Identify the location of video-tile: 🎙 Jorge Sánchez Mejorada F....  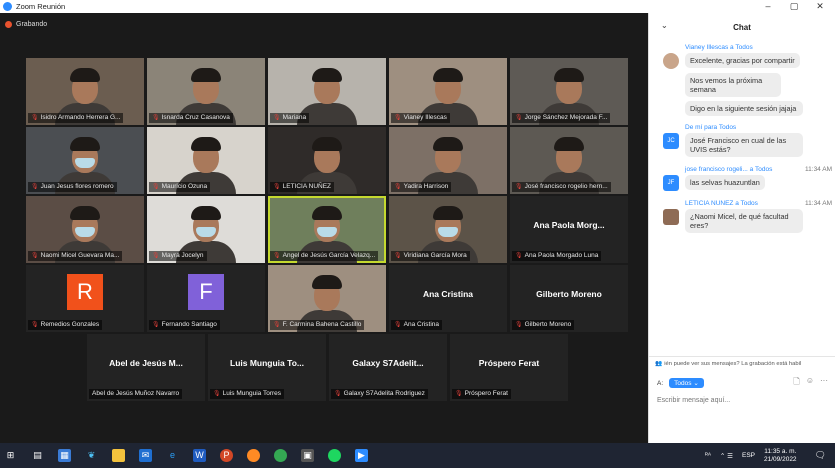
(569, 91).